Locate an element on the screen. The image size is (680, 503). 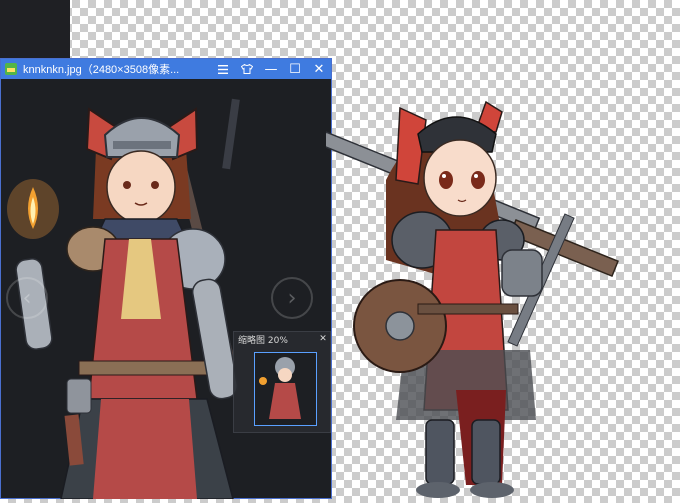
skin-button is located at coordinates (247, 69).